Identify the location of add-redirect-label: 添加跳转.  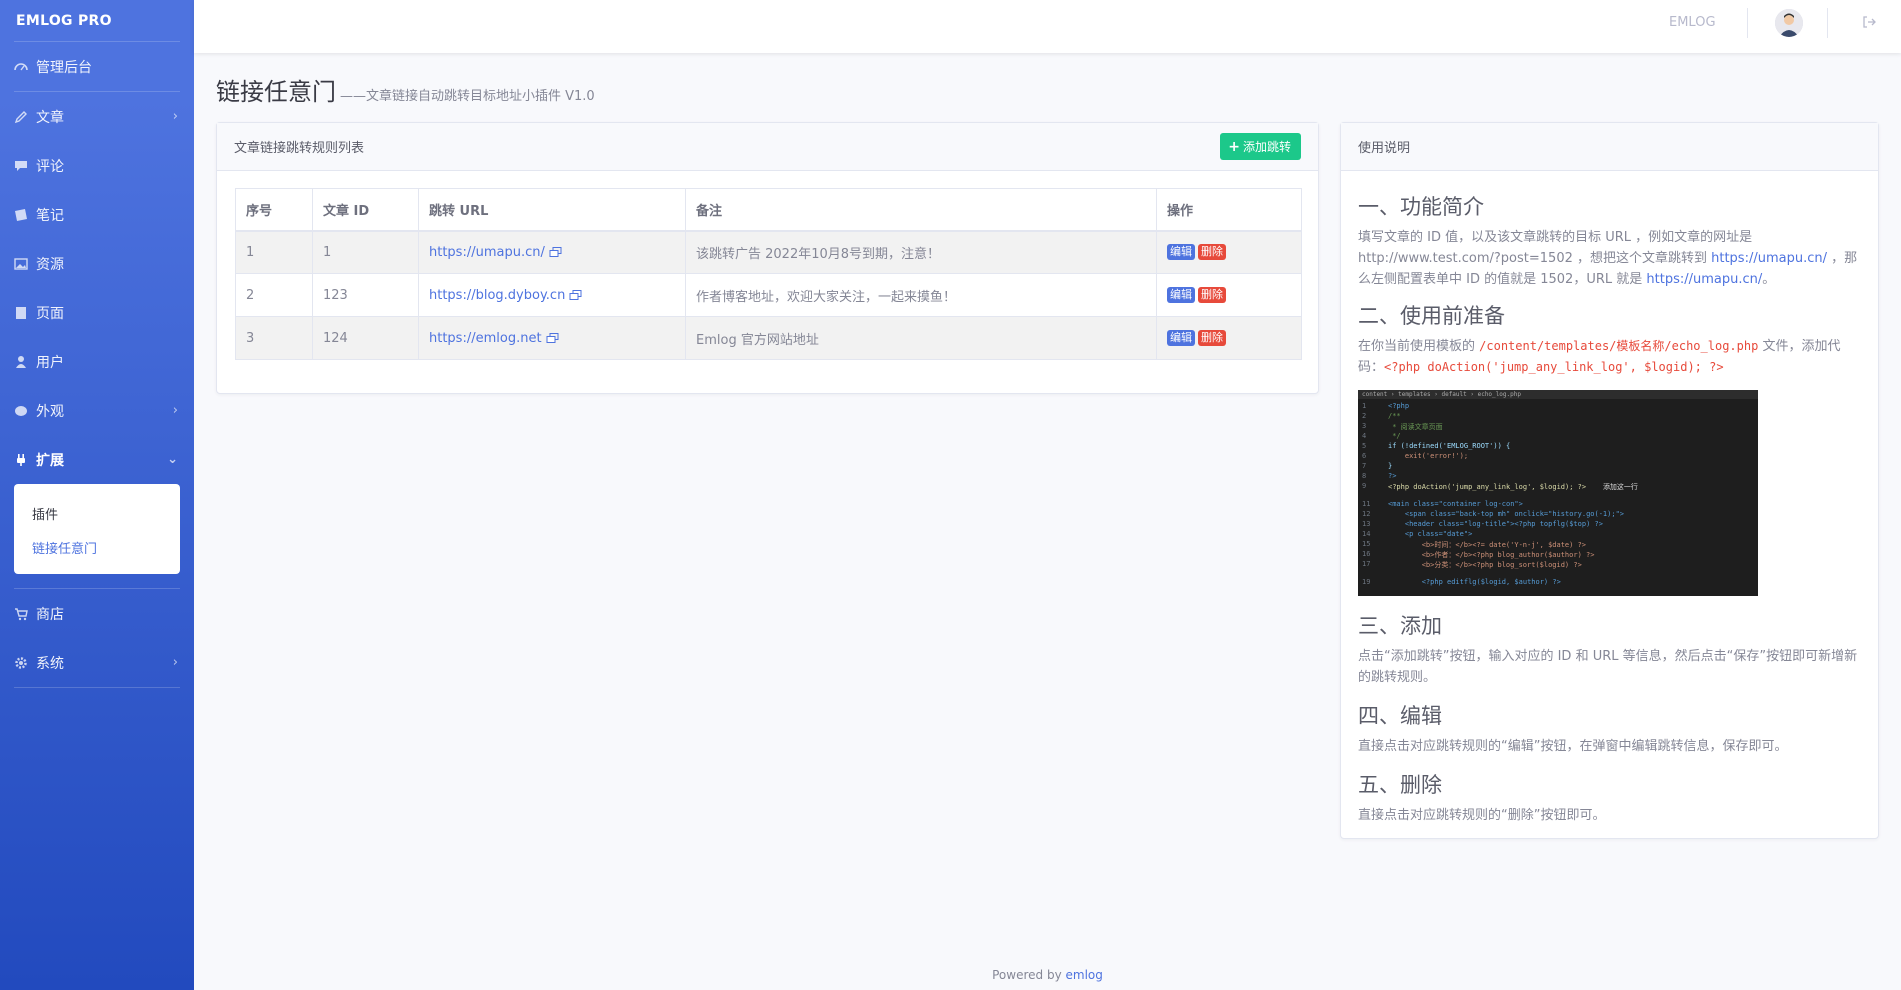
(1266, 147).